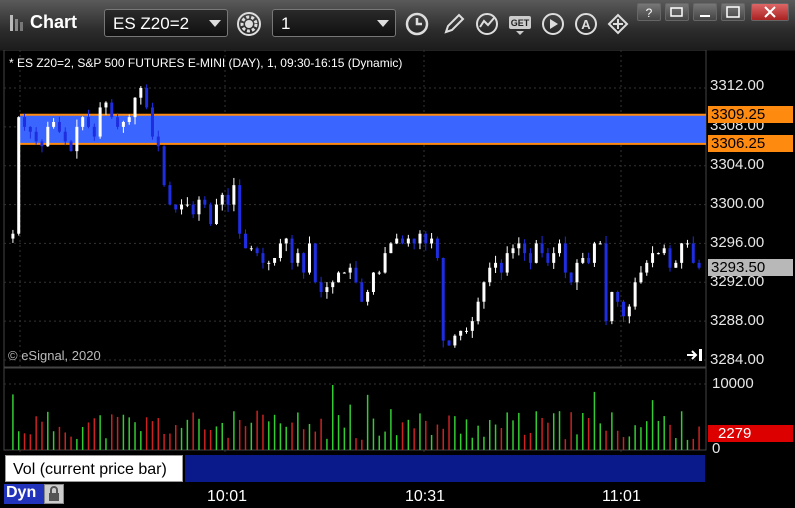  I want to click on close-button, so click(770, 12).